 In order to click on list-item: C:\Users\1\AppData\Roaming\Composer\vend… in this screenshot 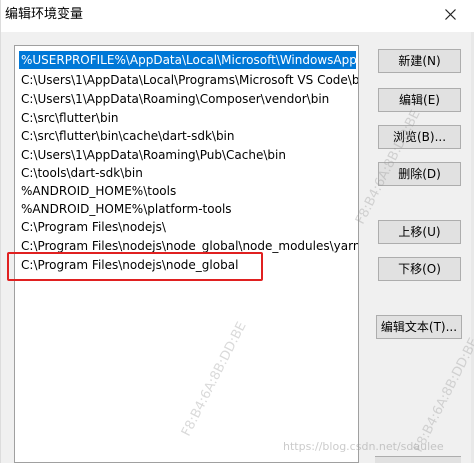, I will do `click(187, 99)`.